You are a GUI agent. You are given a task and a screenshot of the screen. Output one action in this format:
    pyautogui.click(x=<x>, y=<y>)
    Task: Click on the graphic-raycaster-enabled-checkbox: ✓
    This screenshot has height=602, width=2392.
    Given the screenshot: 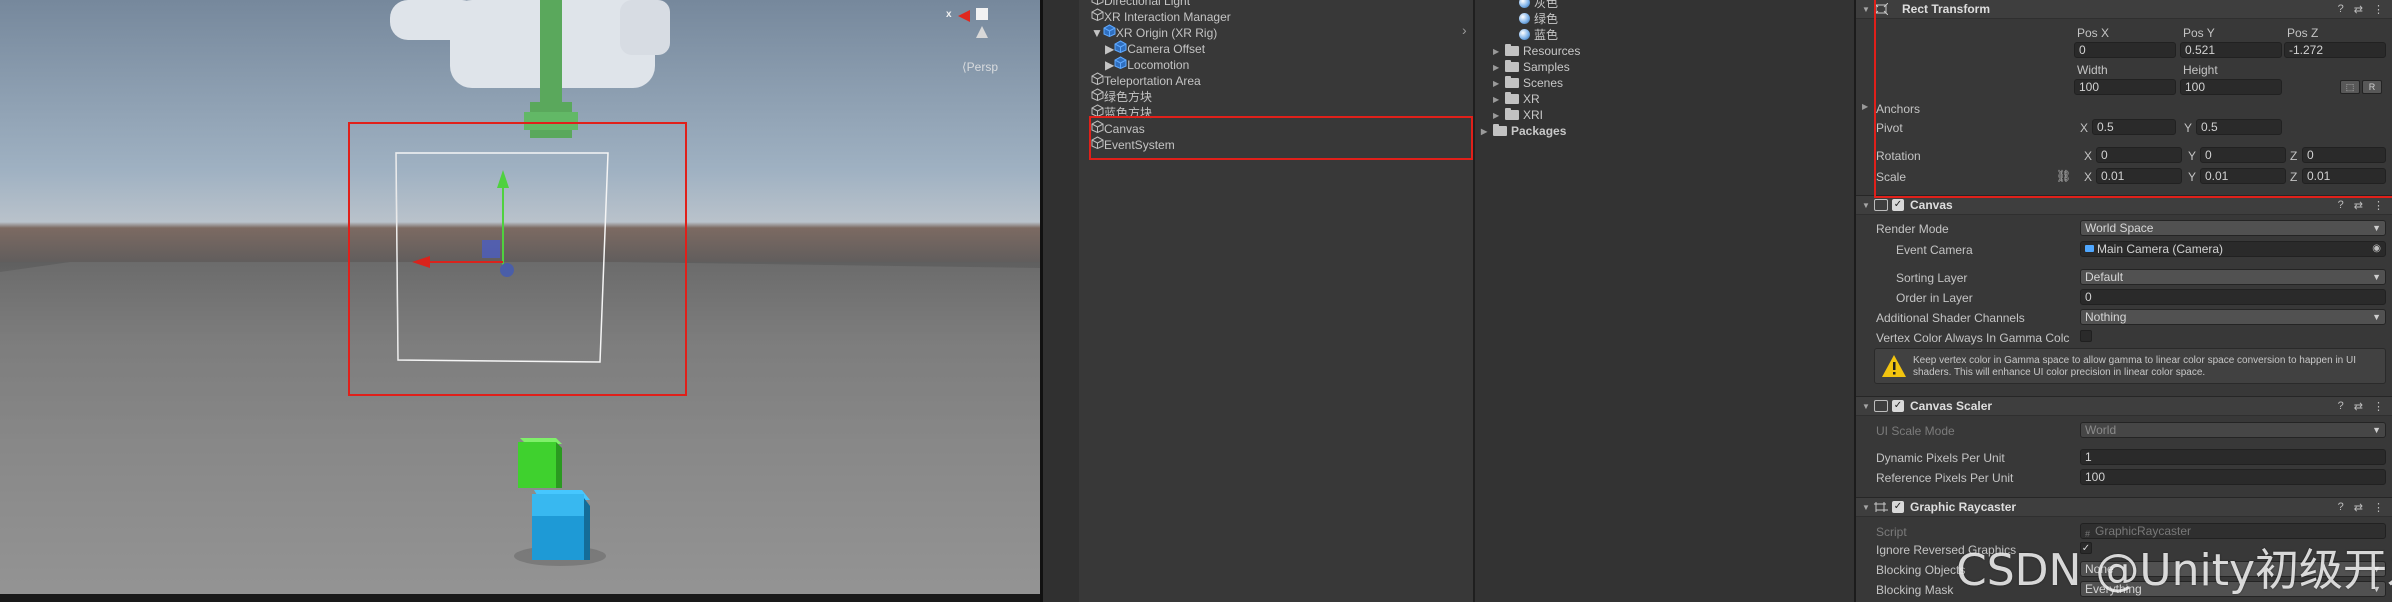 What is the action you would take?
    pyautogui.click(x=1898, y=507)
    